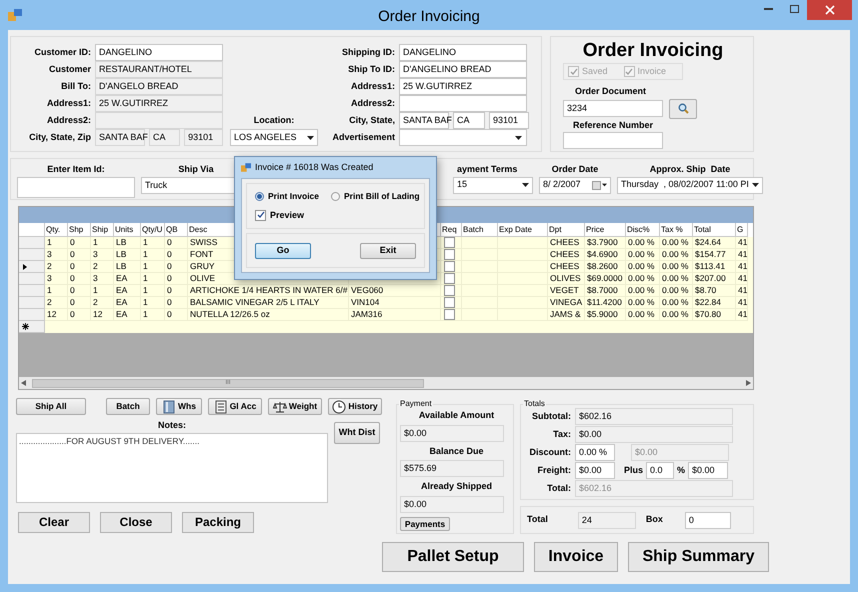  I want to click on table-cell: $69.0000, so click(604, 278).